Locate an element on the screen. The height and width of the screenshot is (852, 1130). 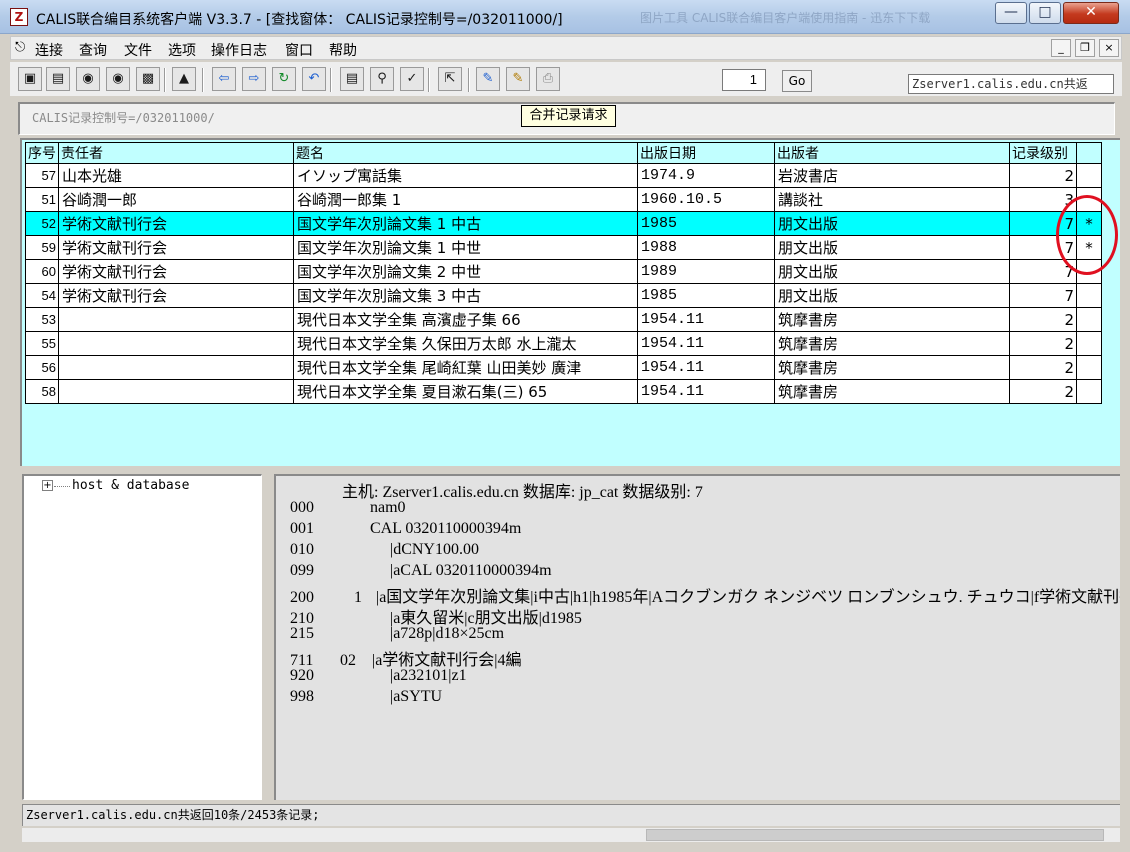
menu-window: 窗口 is located at coordinates (299, 50).